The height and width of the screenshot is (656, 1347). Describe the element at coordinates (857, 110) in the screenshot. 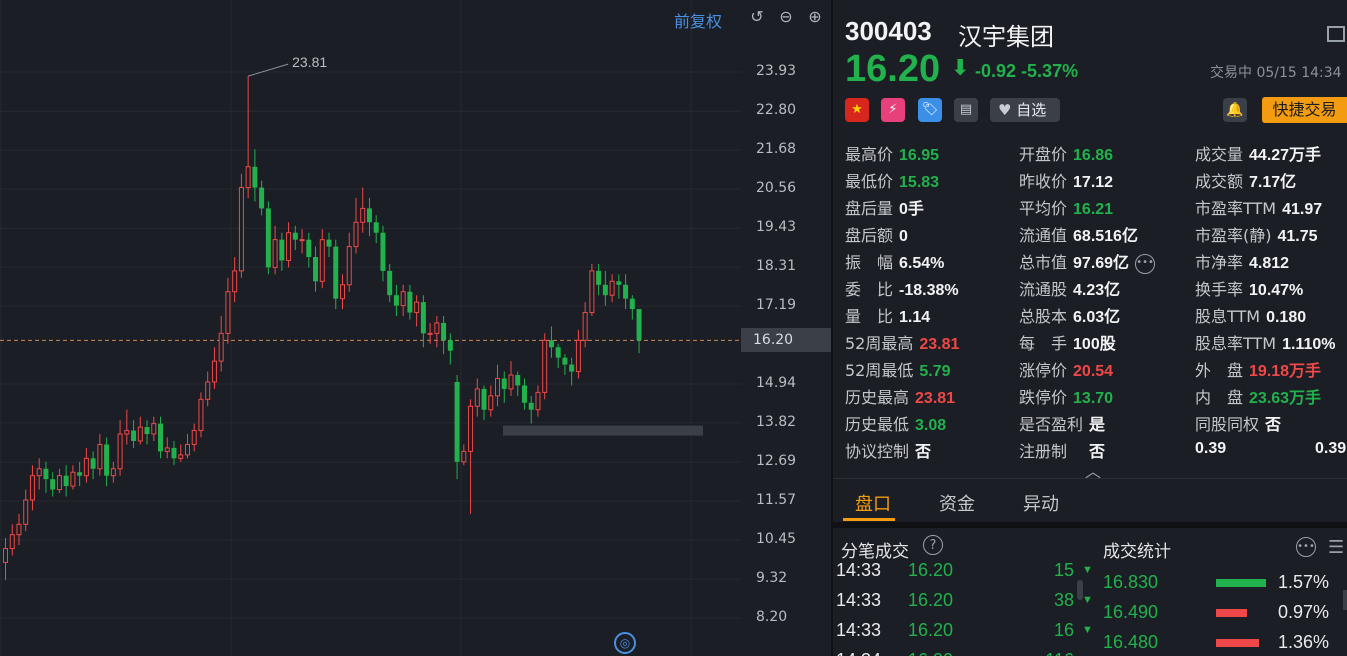

I see `china-flag-icon: ★` at that location.